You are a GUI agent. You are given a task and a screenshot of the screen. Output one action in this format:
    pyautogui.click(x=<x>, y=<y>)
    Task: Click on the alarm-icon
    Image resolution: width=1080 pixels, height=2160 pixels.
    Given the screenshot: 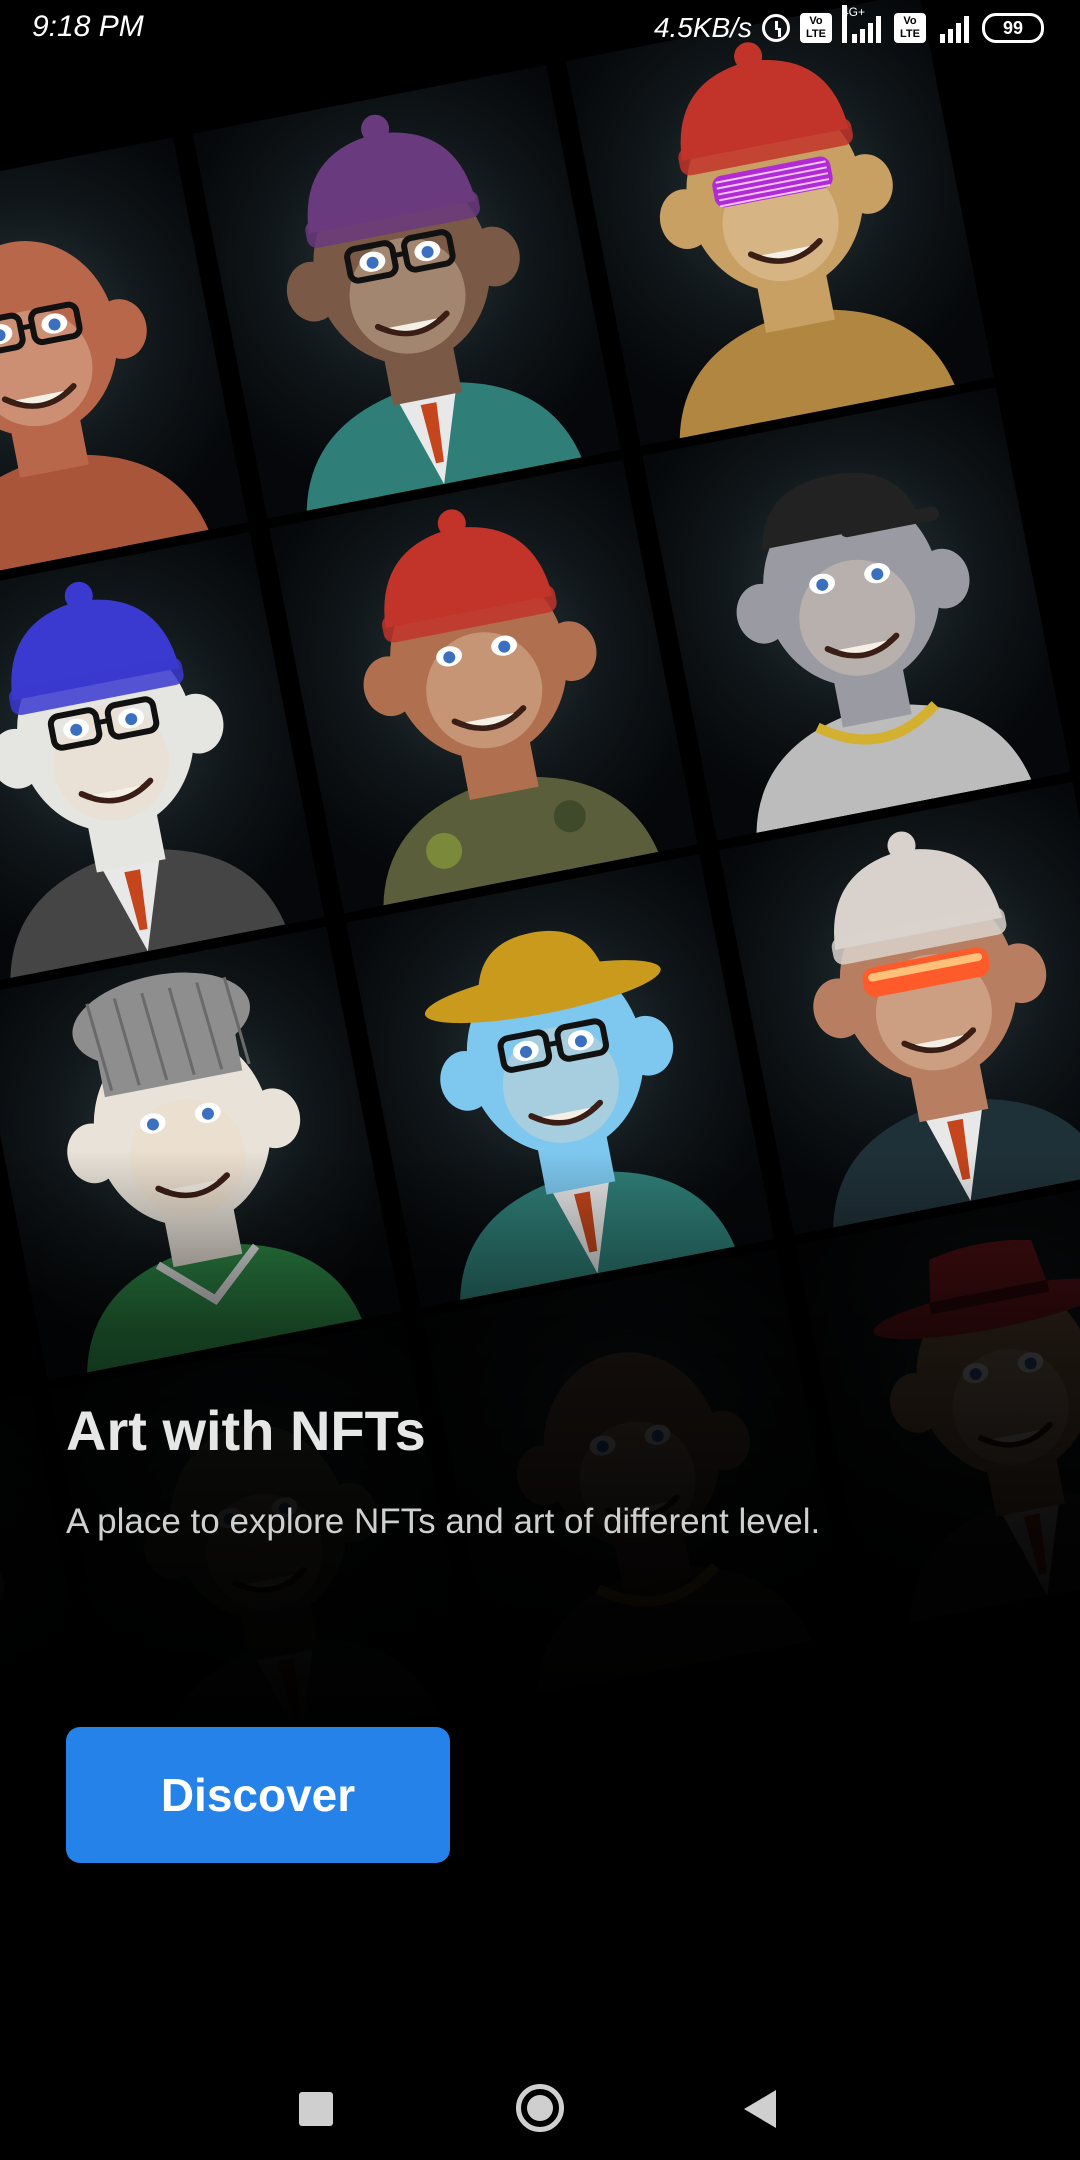 What is the action you would take?
    pyautogui.click(x=776, y=28)
    